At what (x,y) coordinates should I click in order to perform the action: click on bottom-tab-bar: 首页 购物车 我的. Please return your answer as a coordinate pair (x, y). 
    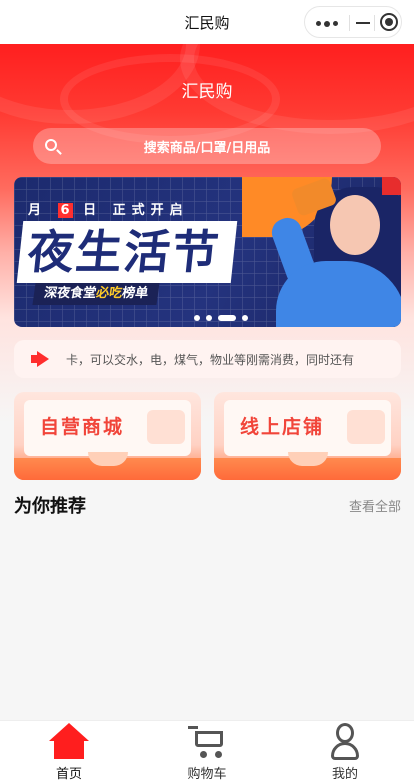
    Looking at the image, I should click on (207, 750).